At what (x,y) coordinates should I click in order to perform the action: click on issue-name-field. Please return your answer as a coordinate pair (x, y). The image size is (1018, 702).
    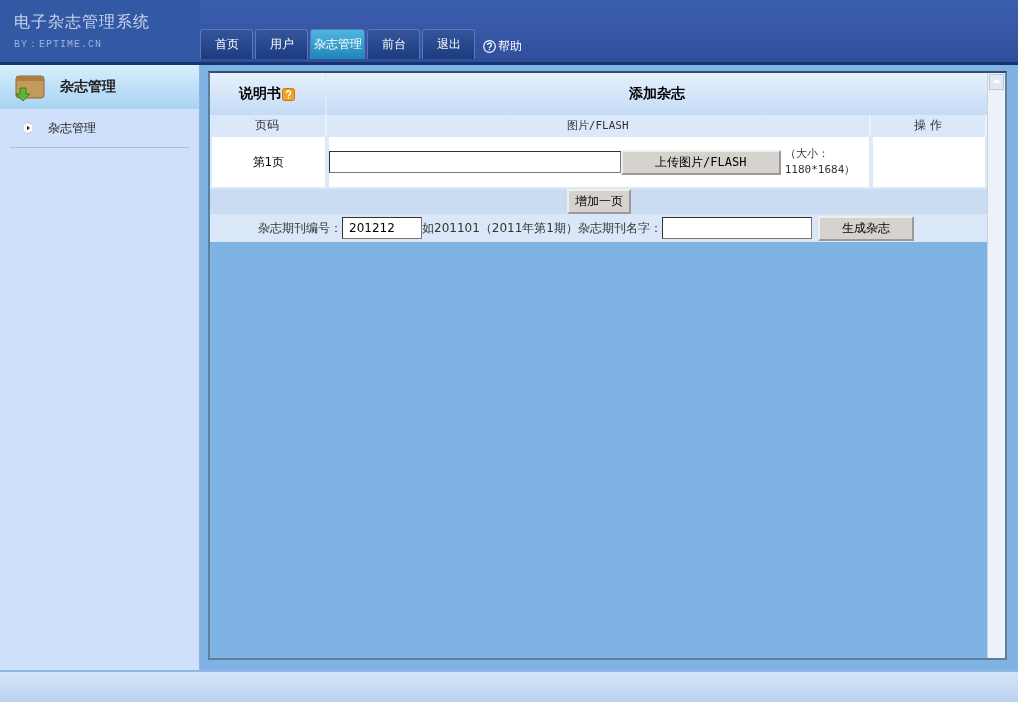
    Looking at the image, I should click on (737, 228).